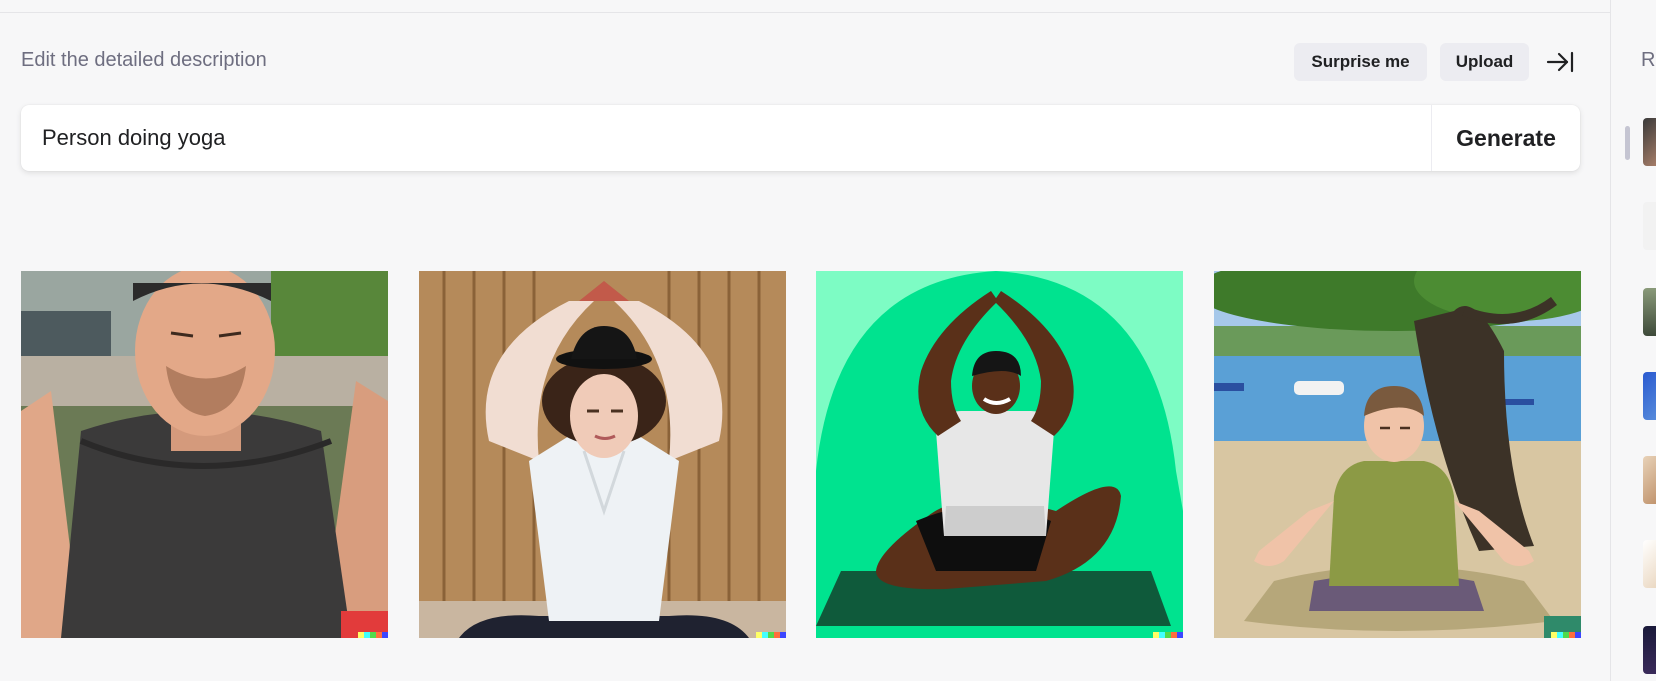 The width and height of the screenshot is (1656, 681). I want to click on page-subtitle: Edit the detailed description, so click(144, 60).